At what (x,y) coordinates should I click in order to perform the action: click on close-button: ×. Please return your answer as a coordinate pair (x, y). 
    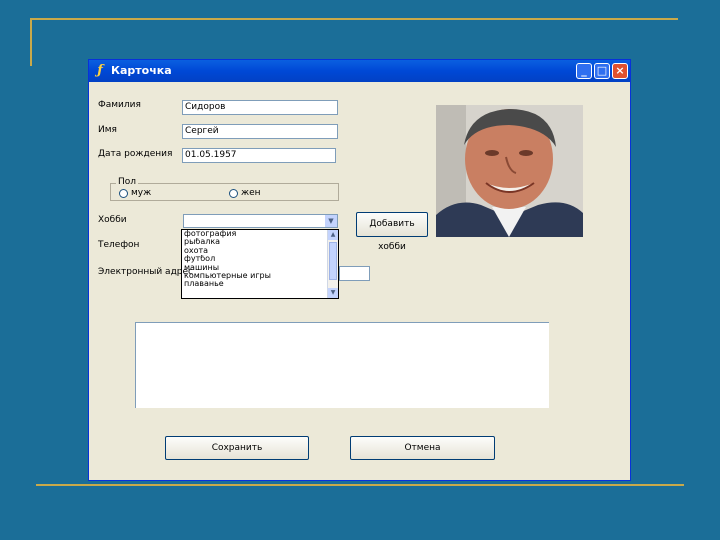
    Looking at the image, I should click on (620, 71).